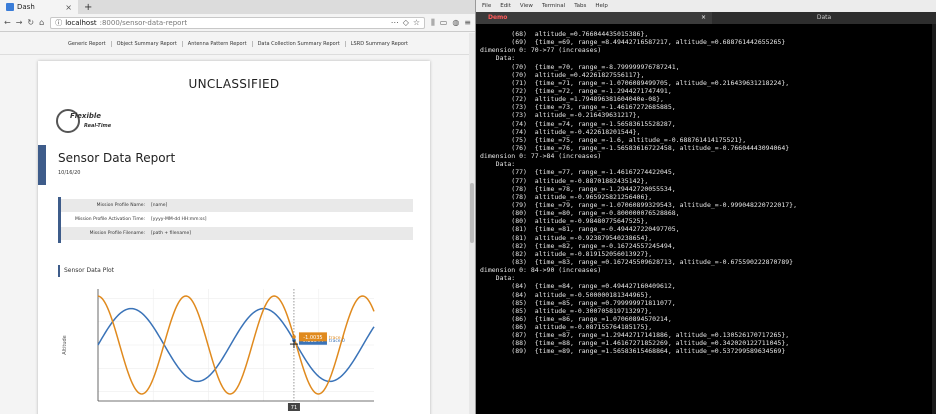 The width and height of the screenshot is (936, 414). Describe the element at coordinates (566, 294) in the screenshot. I see `terminal-line: (84) altitude_=-0.500000181344965},` at that location.